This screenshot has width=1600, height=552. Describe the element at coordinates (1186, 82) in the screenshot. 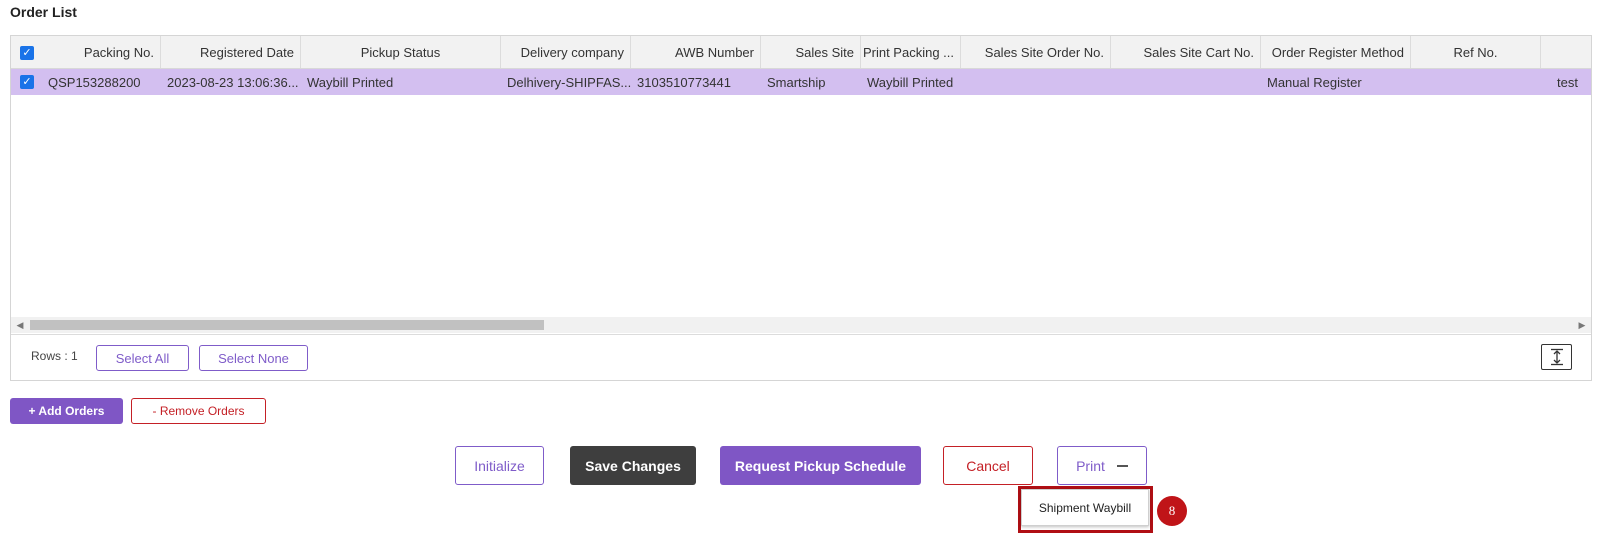

I see `cell-sales-site-cart-no` at that location.